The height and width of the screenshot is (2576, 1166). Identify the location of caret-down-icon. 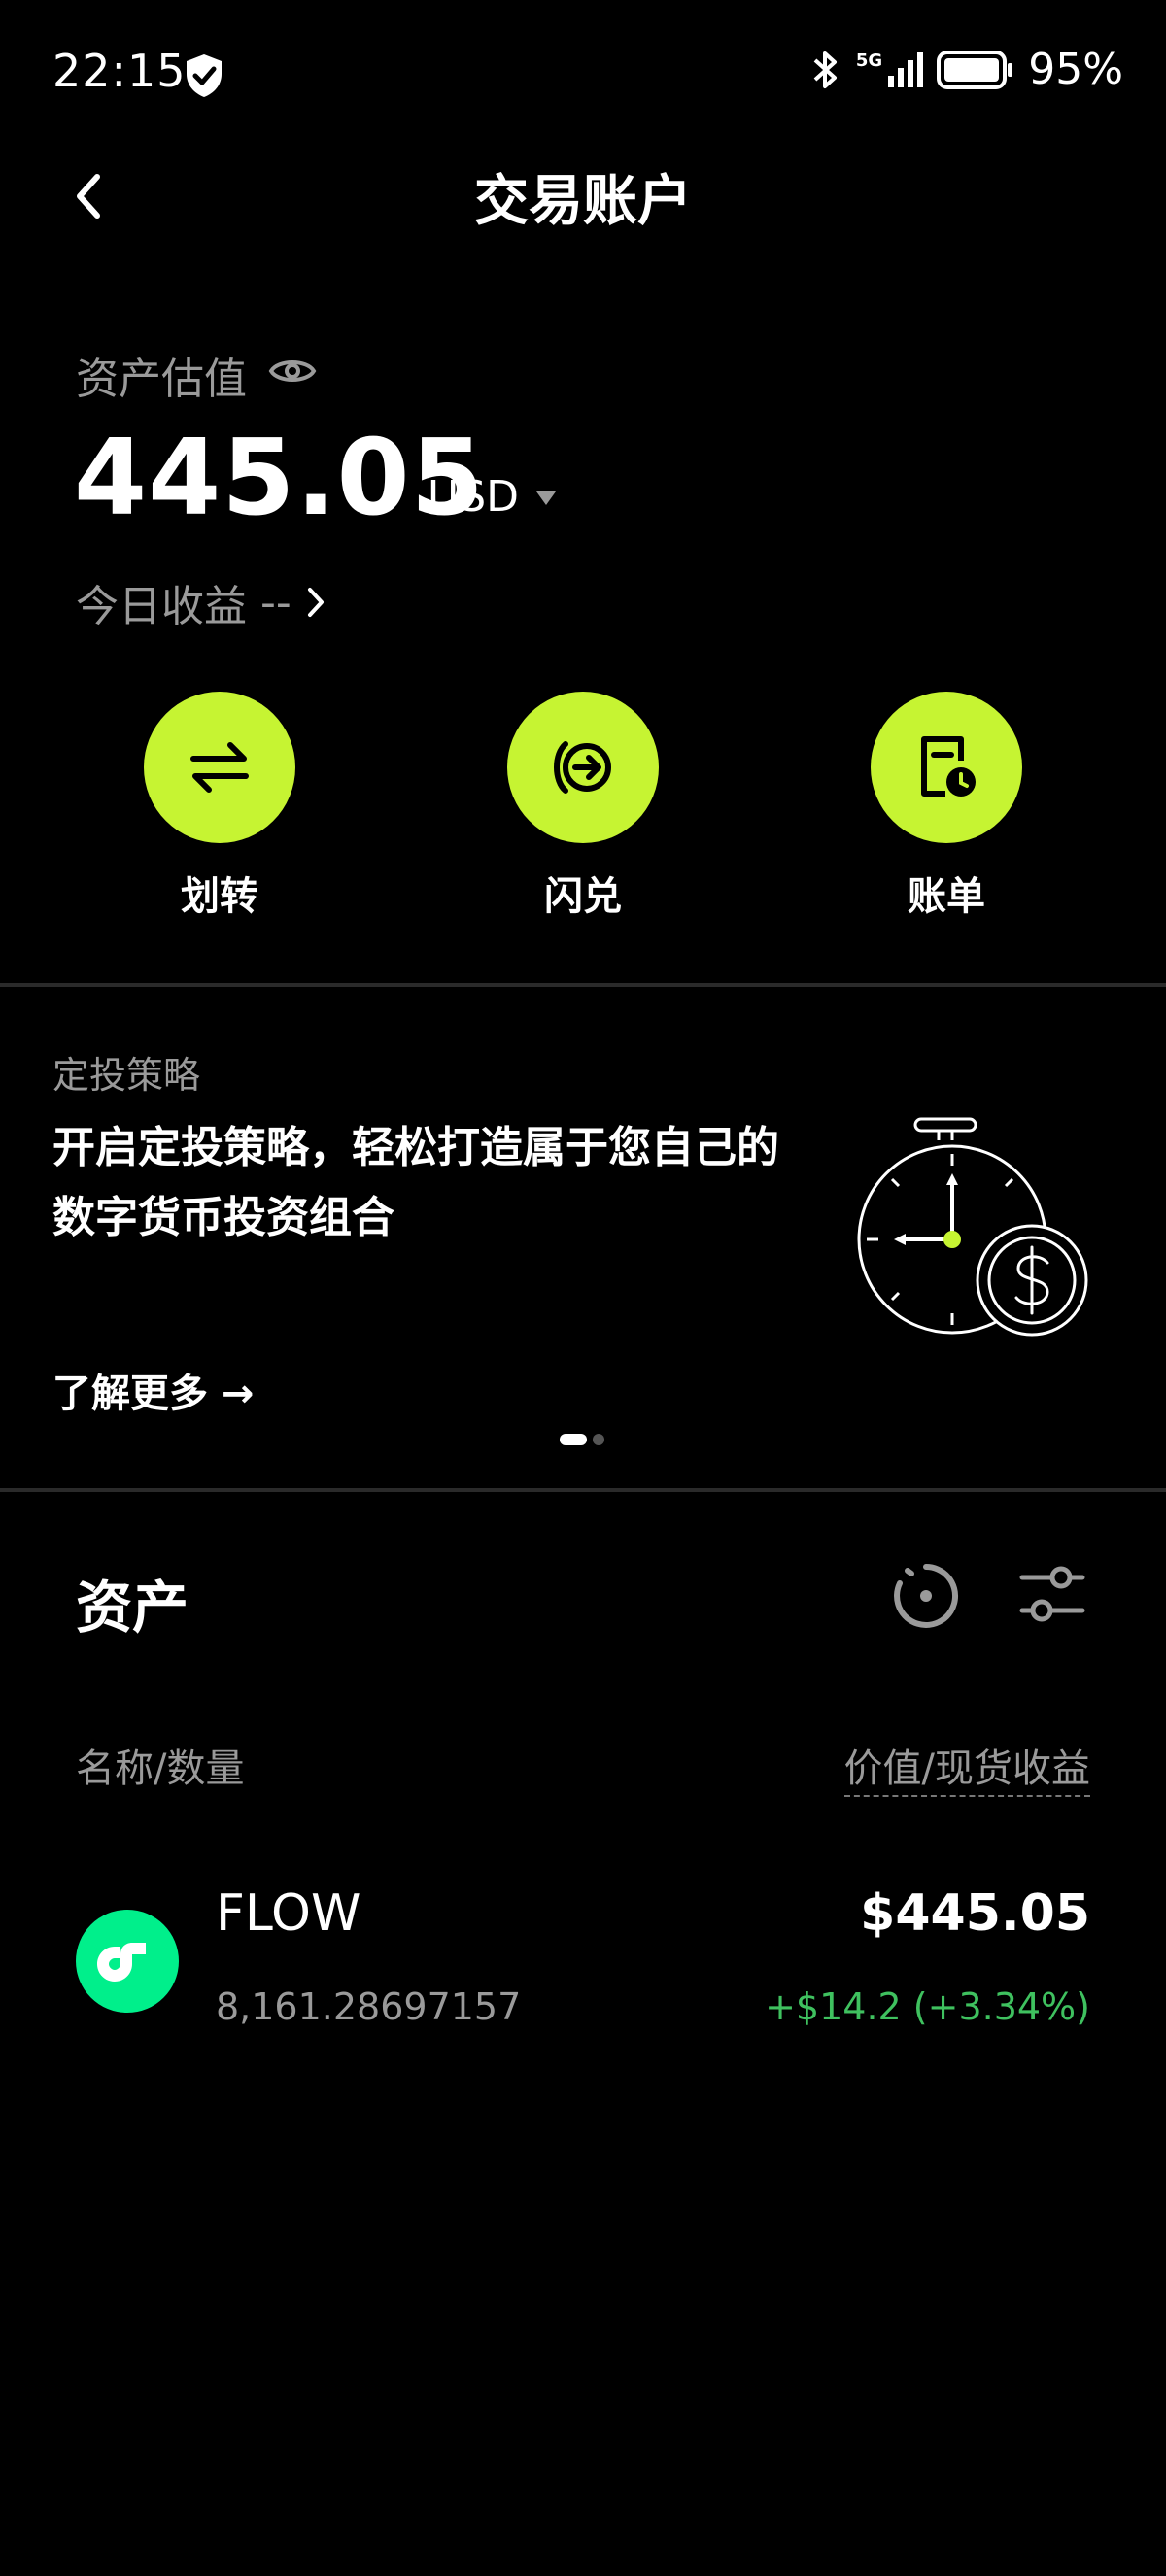
(546, 498).